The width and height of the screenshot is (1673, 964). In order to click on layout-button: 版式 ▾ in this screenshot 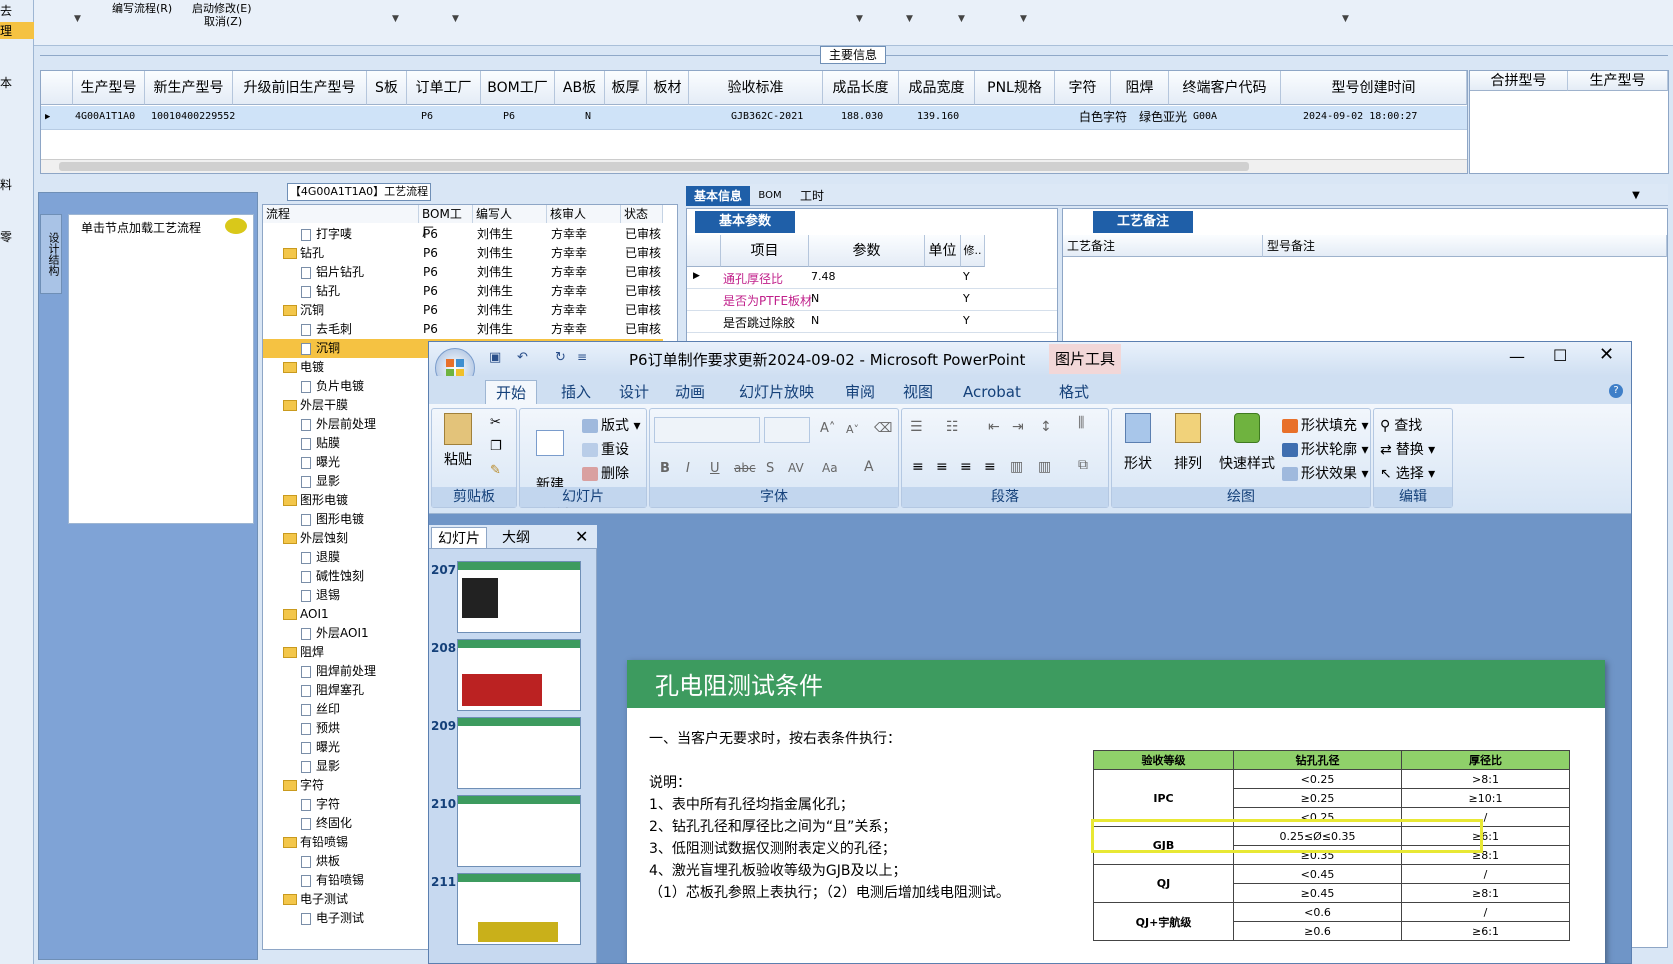, I will do `click(611, 425)`.